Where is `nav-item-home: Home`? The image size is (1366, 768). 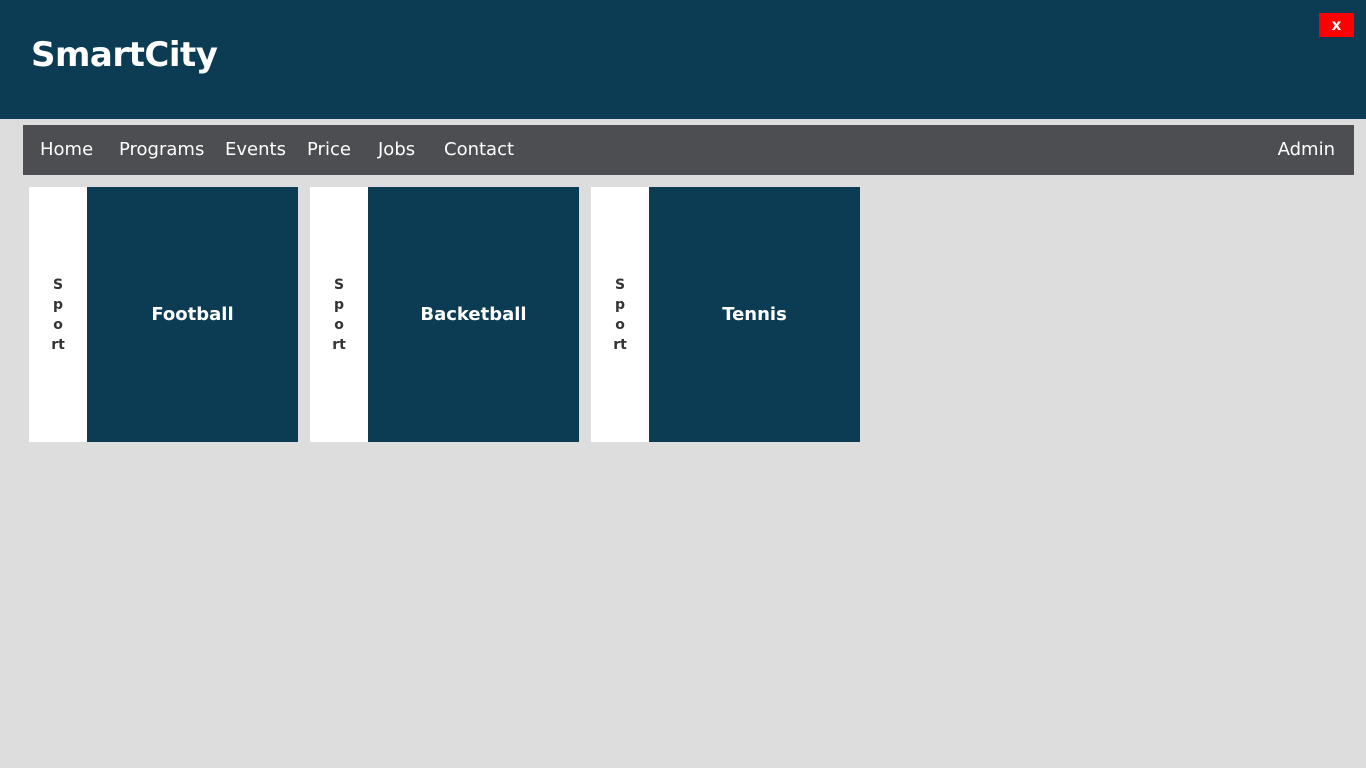 nav-item-home: Home is located at coordinates (66, 150).